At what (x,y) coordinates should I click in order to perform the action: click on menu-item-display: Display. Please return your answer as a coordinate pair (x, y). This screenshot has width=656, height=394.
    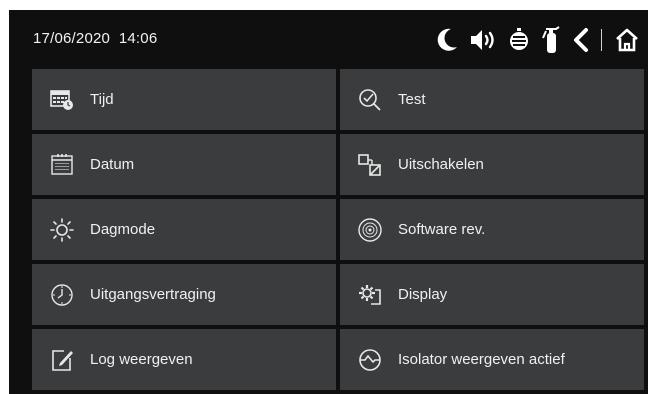
    Looking at the image, I should click on (492, 294).